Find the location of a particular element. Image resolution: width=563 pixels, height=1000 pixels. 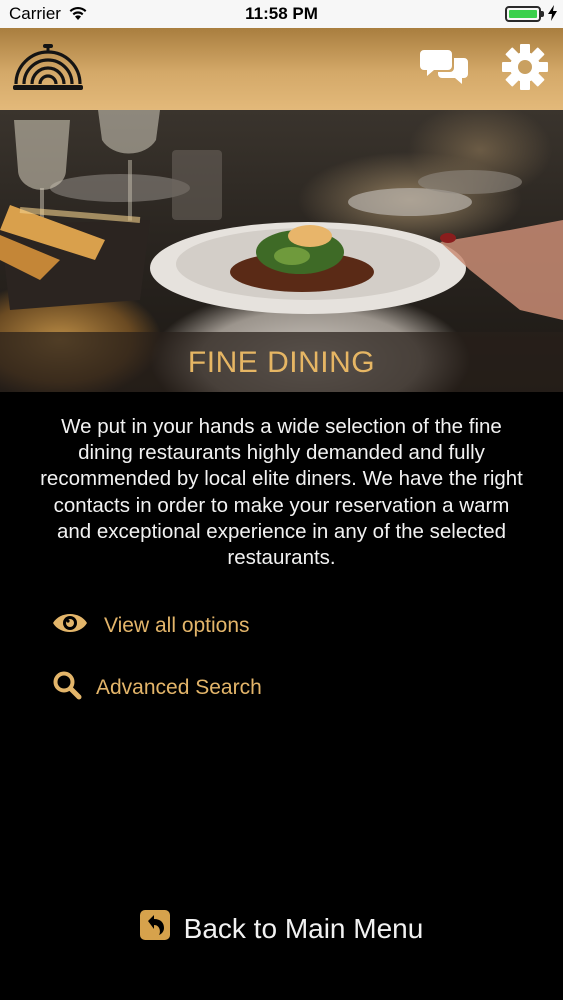

eye-icon is located at coordinates (70, 626).